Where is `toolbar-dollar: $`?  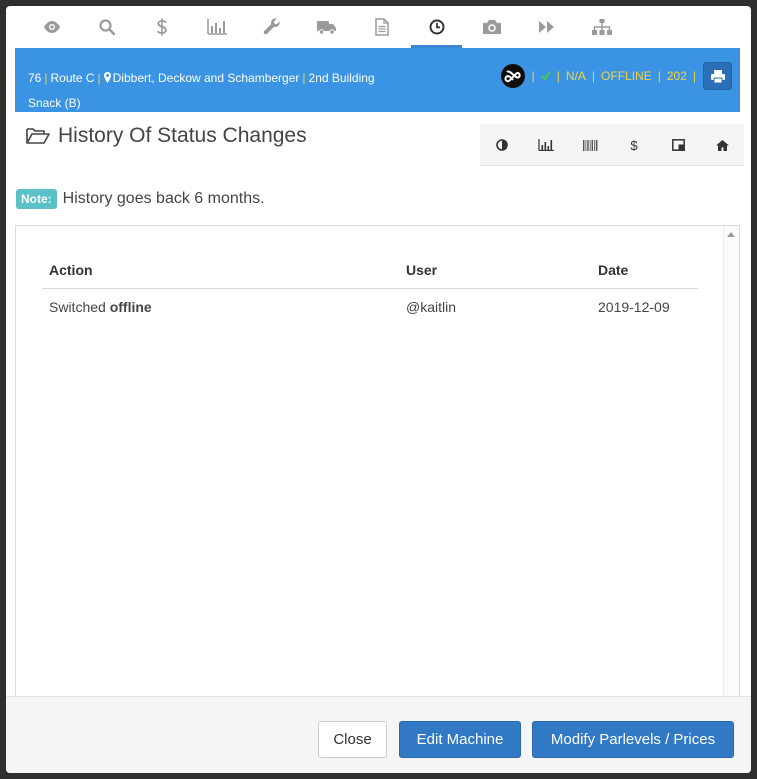 toolbar-dollar: $ is located at coordinates (634, 145).